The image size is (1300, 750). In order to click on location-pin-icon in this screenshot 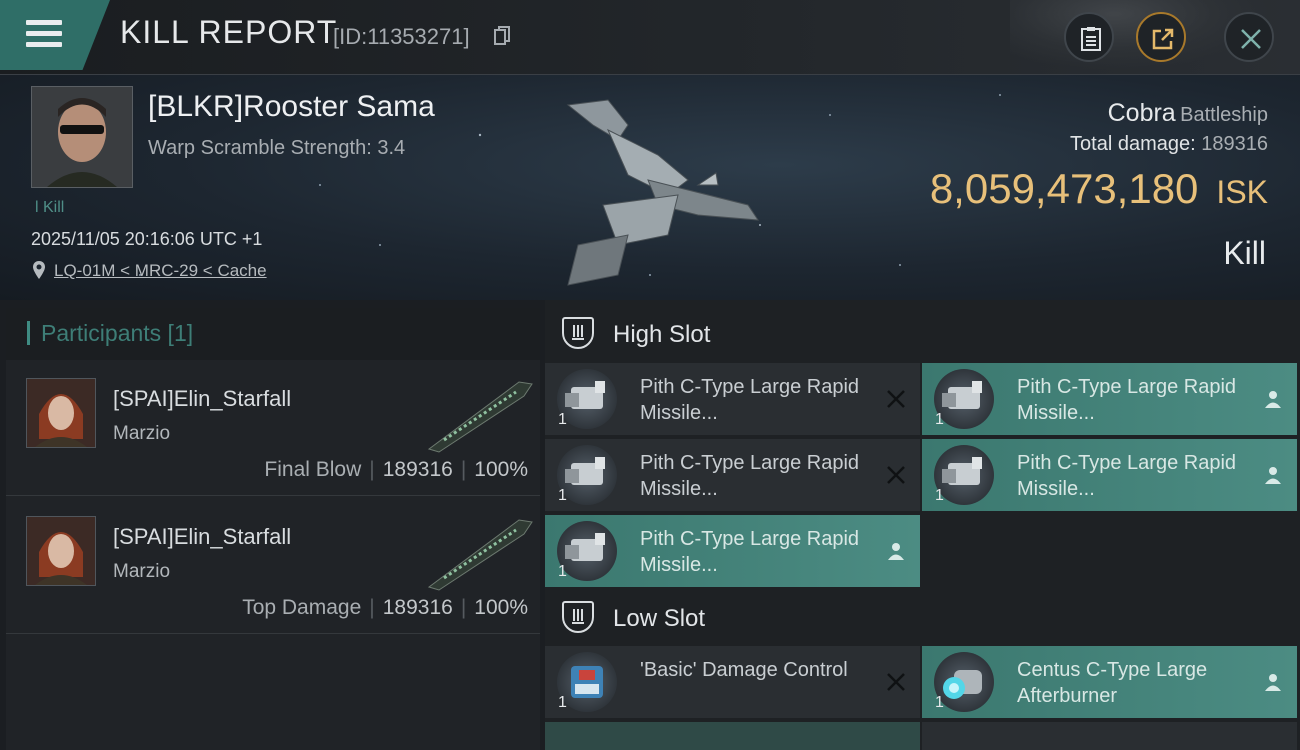, I will do `click(39, 270)`.